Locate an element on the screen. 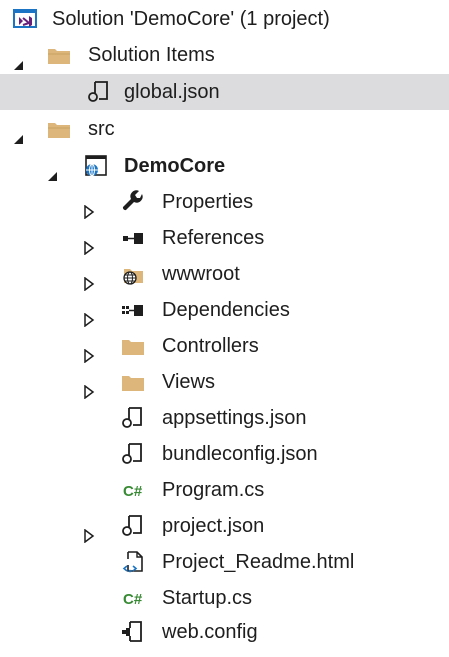  tree-item-label: appsettings.json is located at coordinates (234, 418).